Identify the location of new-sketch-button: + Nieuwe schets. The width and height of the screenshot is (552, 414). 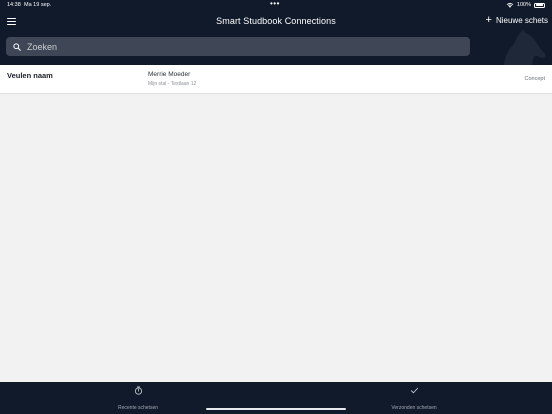
(516, 20).